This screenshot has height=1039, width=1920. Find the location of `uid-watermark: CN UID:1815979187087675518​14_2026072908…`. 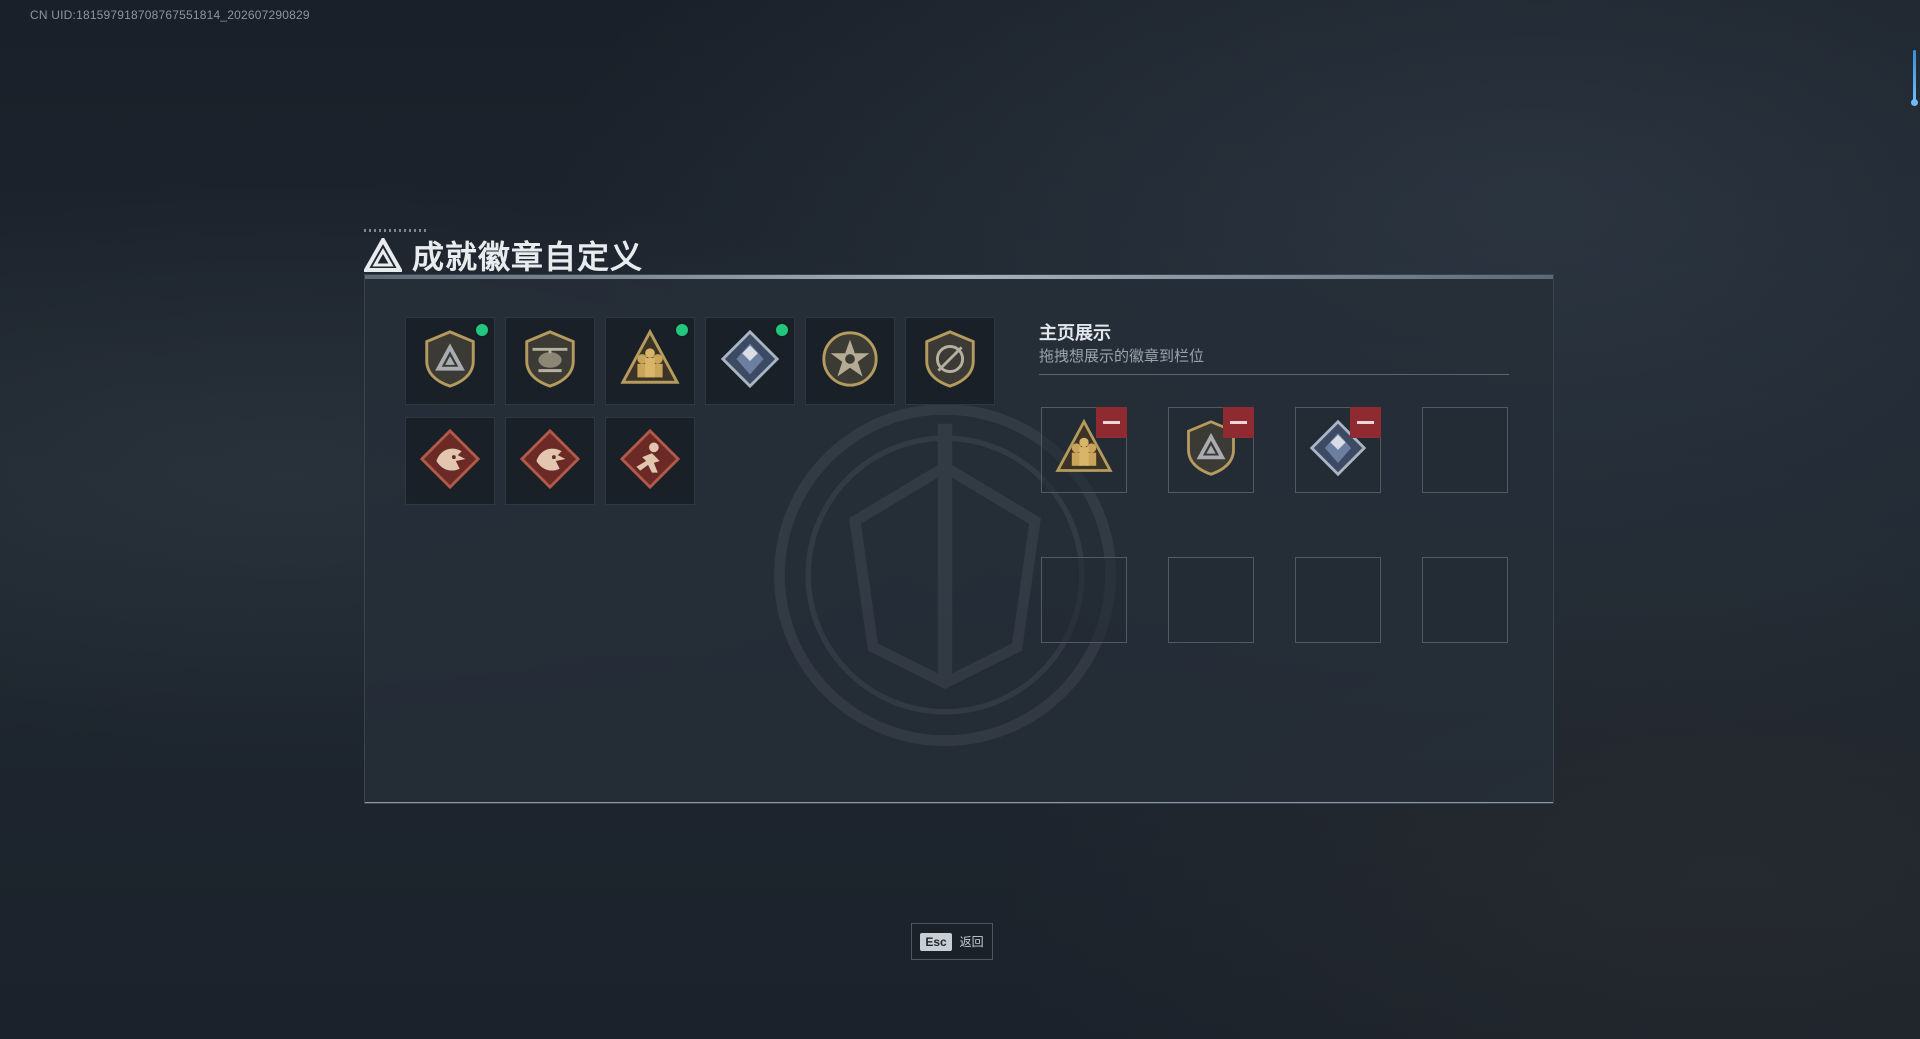

uid-watermark: CN UID:1815979187087675518​14_2026072908… is located at coordinates (170, 15).